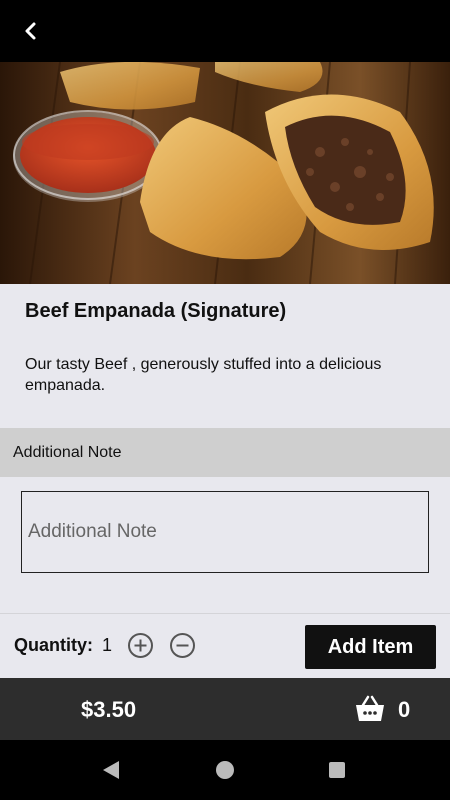 The image size is (450, 800). What do you see at coordinates (156, 311) in the screenshot?
I see `product-title: Beef Empanada (Signature)` at bounding box center [156, 311].